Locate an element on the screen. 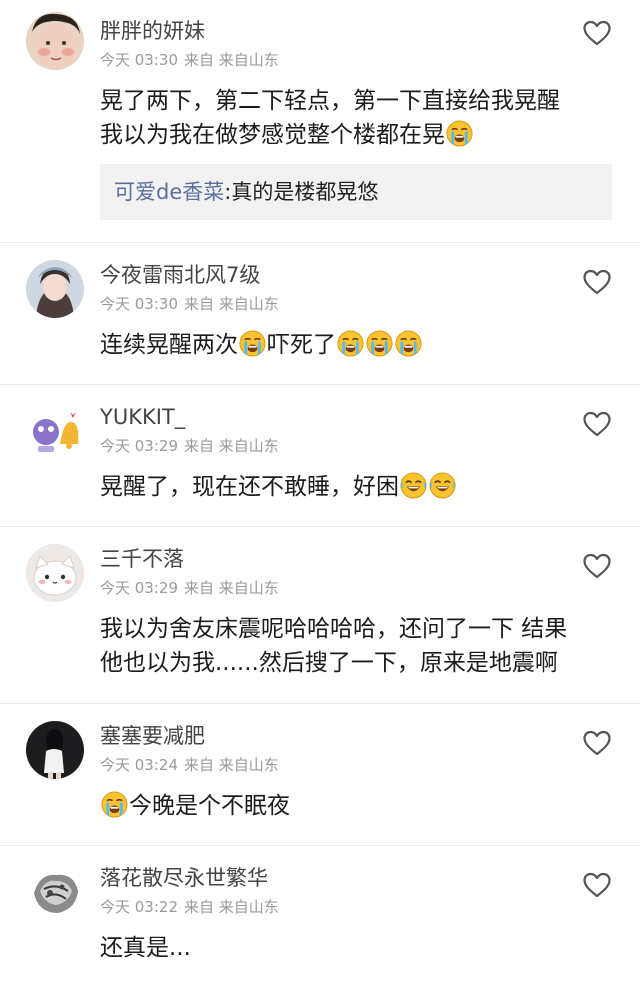  comment-author: 胖胖的妍妹 is located at coordinates (356, 31).